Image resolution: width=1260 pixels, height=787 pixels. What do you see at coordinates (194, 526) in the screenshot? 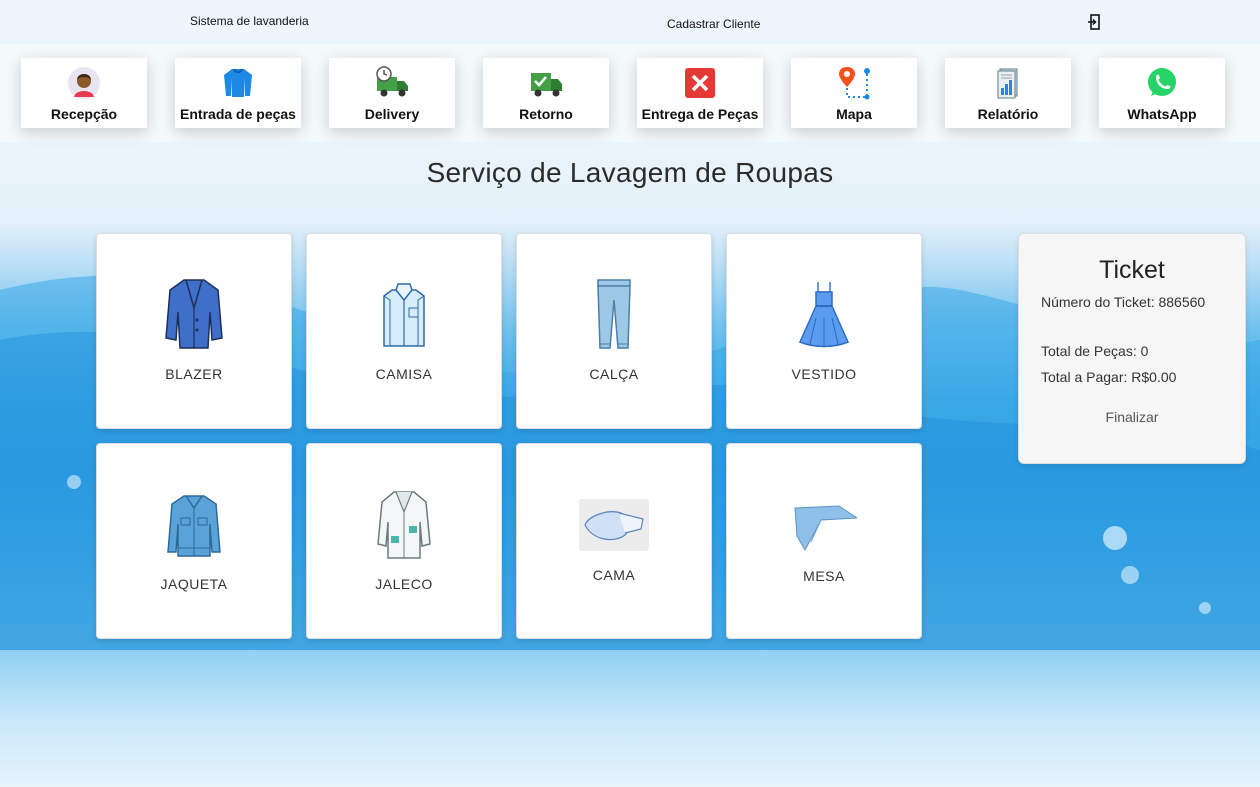
I see `denim-jacket-icon` at bounding box center [194, 526].